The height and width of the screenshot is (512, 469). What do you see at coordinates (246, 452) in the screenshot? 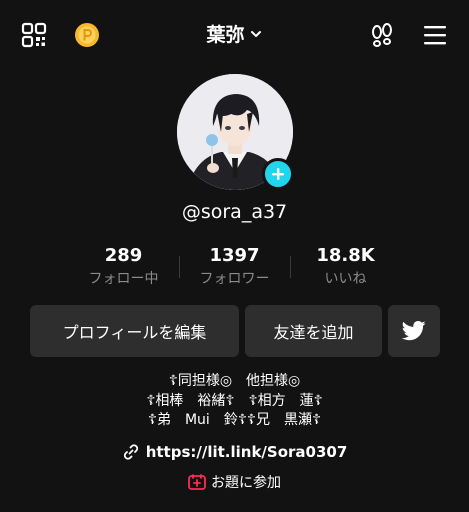
I see `profile-link-text: https://lit.link/Sora0307` at bounding box center [246, 452].